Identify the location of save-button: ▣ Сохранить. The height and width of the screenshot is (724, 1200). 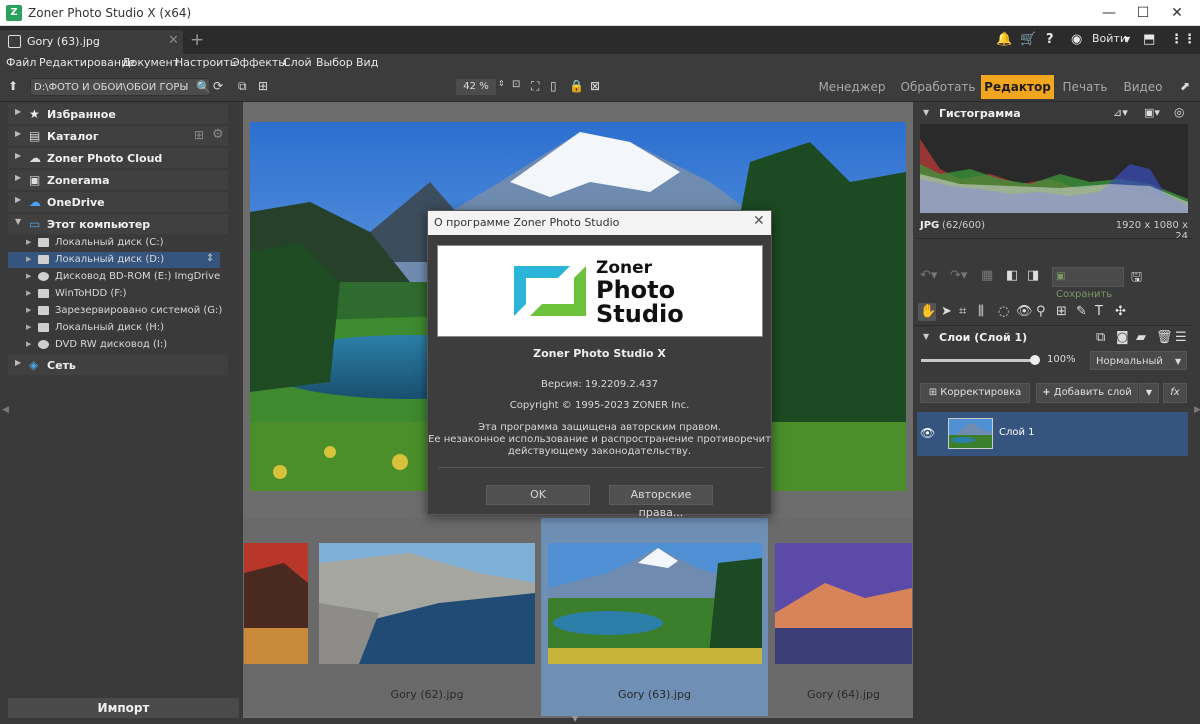
(1088, 283).